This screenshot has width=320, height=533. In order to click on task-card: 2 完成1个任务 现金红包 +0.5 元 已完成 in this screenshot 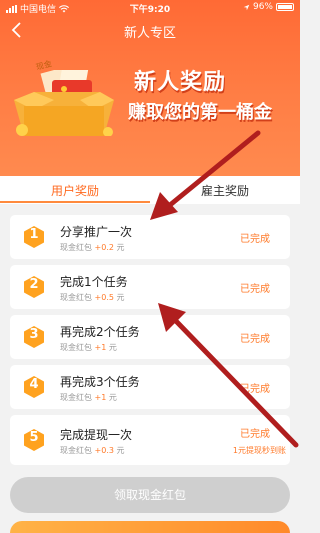, I will do `click(150, 287)`.